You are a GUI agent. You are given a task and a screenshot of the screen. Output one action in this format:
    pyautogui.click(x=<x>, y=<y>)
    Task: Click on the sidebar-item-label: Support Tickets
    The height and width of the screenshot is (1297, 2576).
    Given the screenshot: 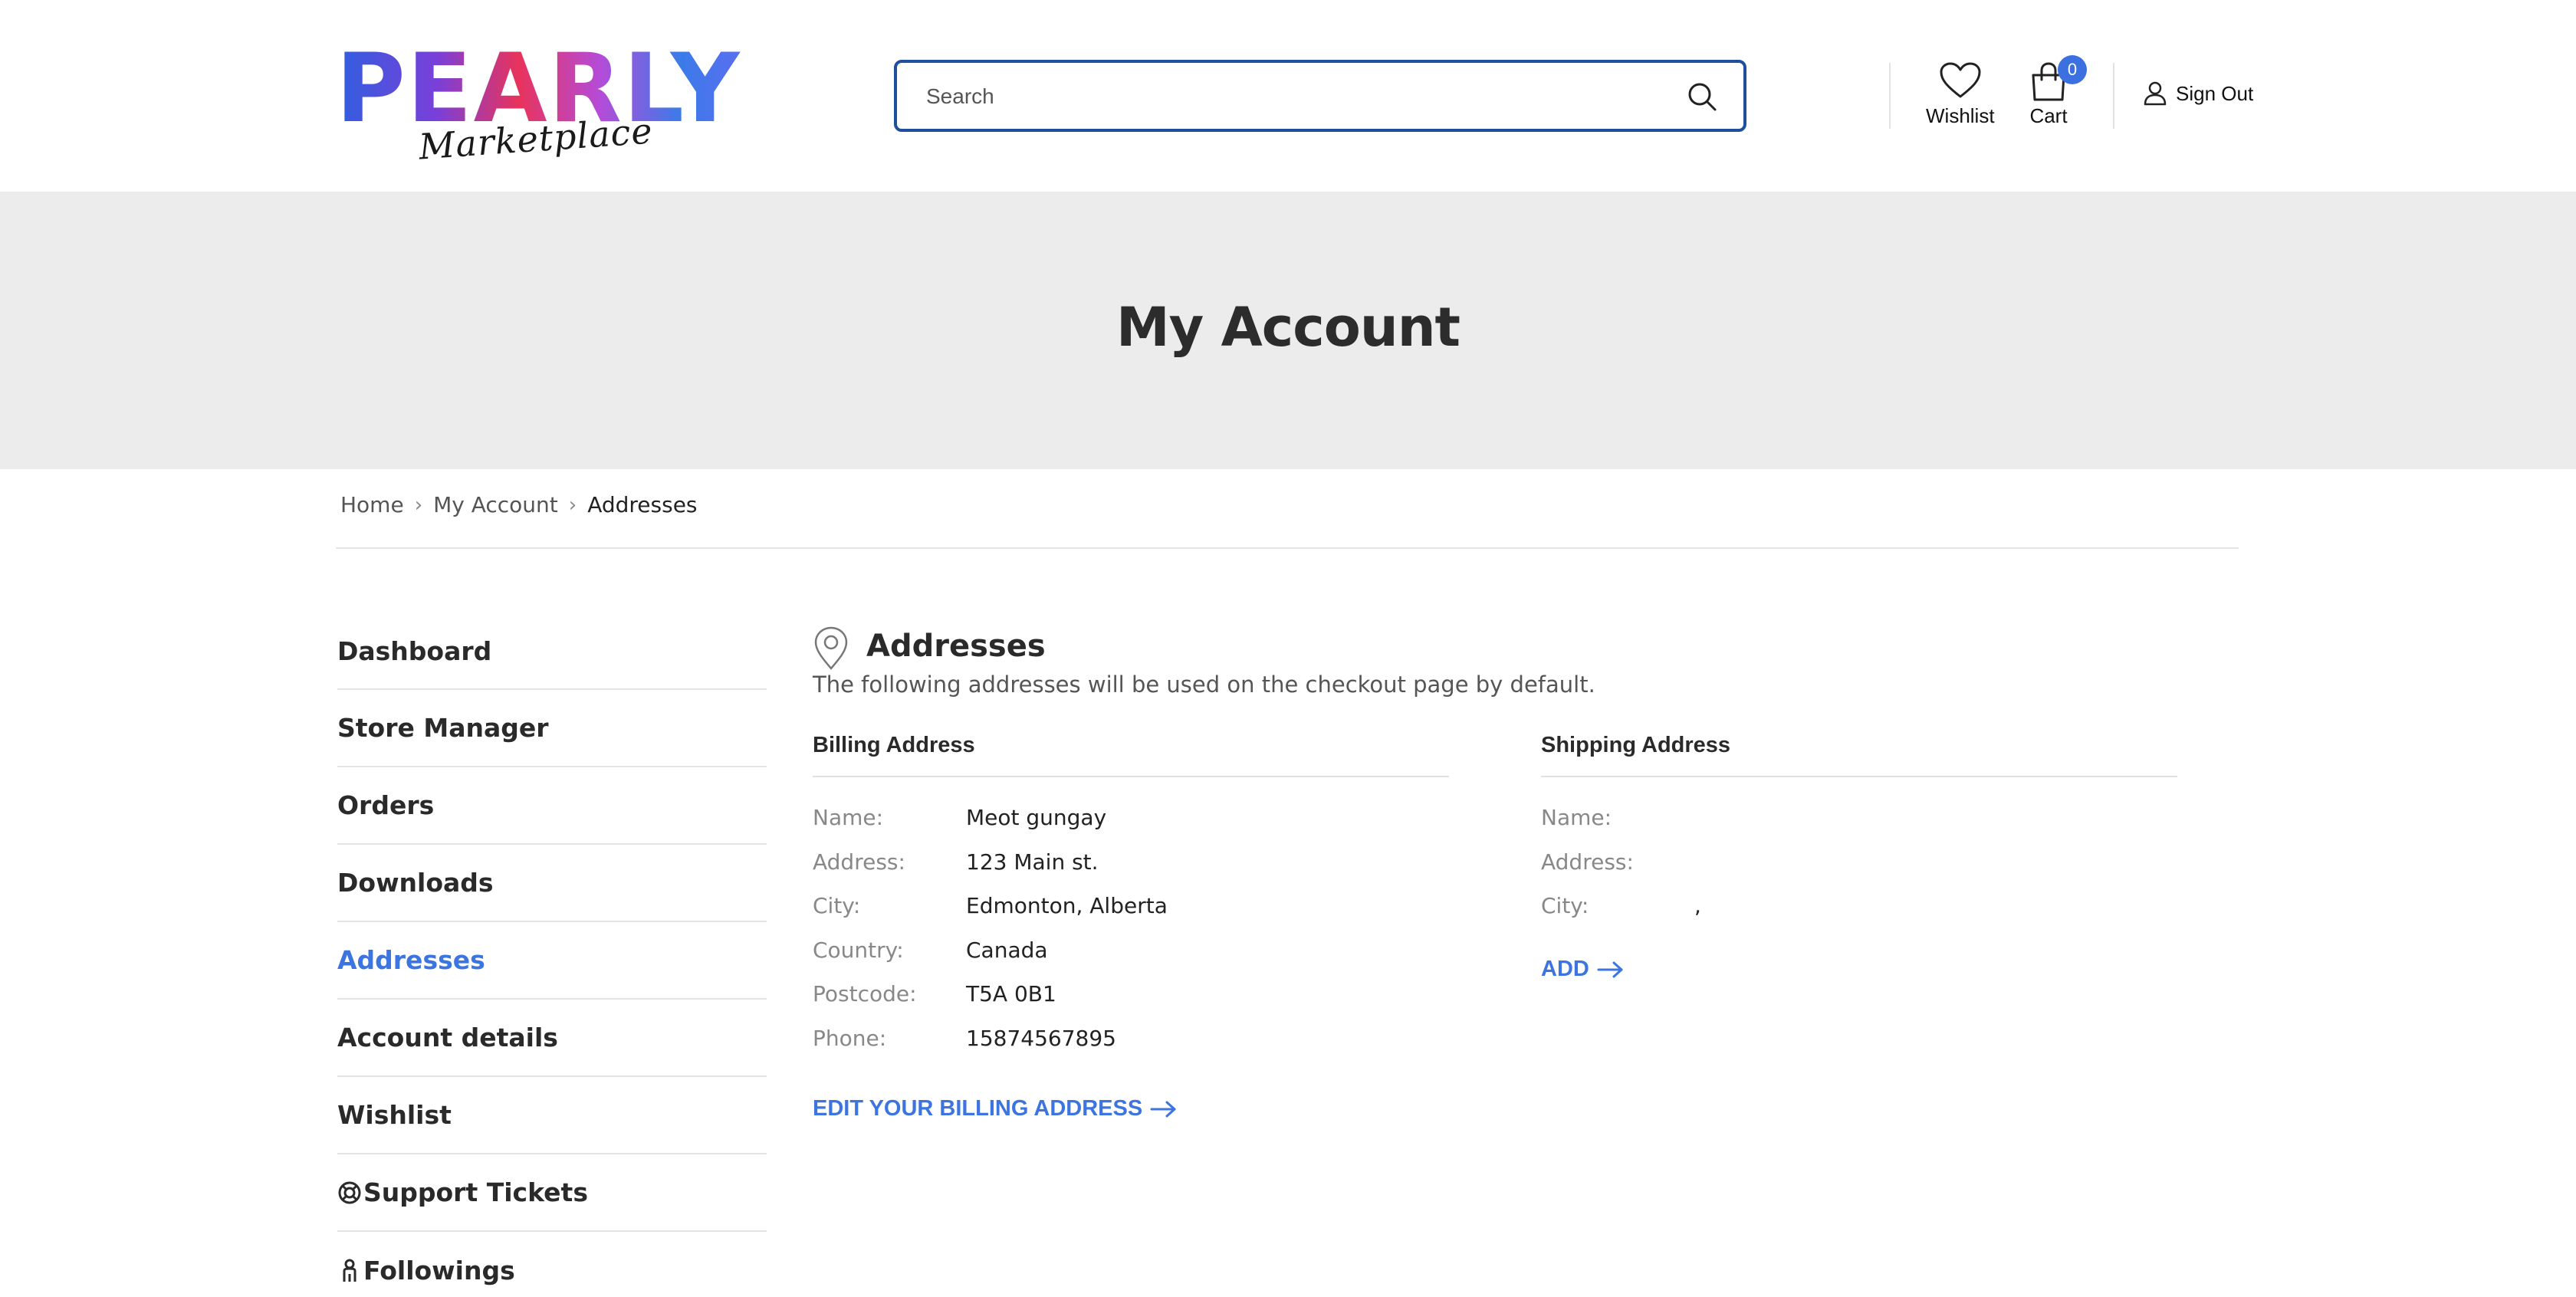 What is the action you would take?
    pyautogui.click(x=476, y=1192)
    